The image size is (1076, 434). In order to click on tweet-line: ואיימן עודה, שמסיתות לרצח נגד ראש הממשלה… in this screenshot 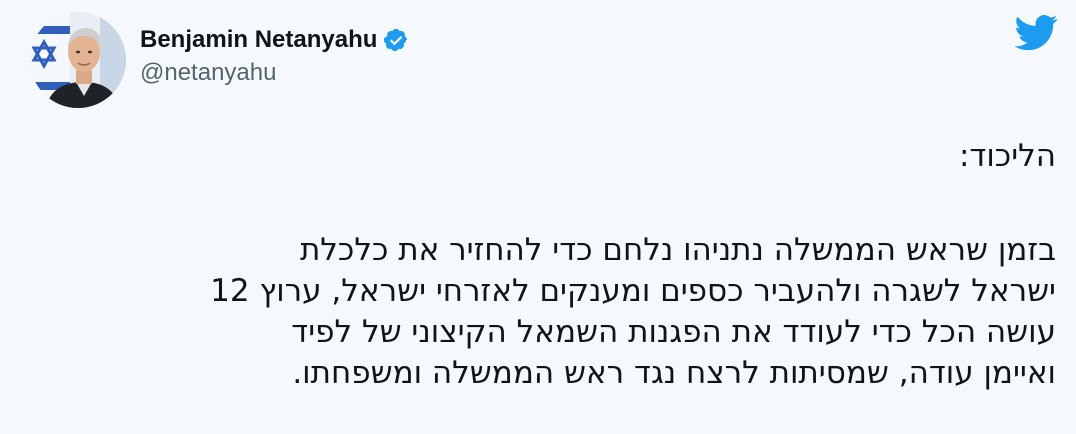, I will do `click(674, 373)`.